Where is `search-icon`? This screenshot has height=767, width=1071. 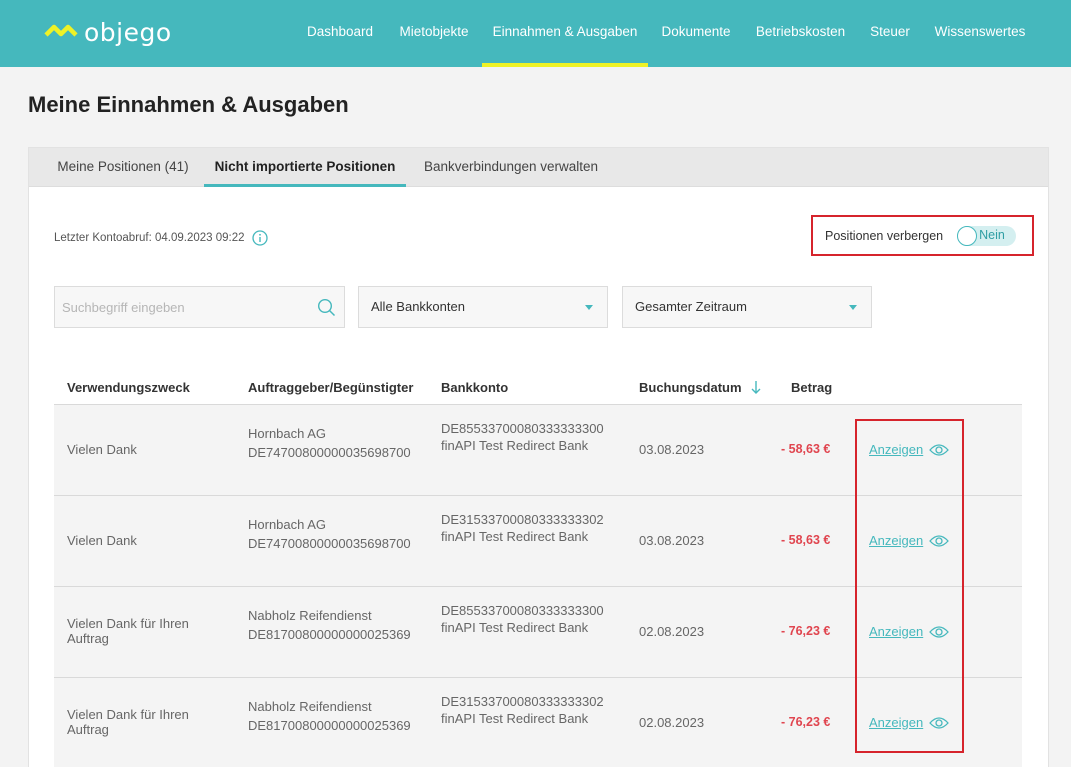
search-icon is located at coordinates (326, 307).